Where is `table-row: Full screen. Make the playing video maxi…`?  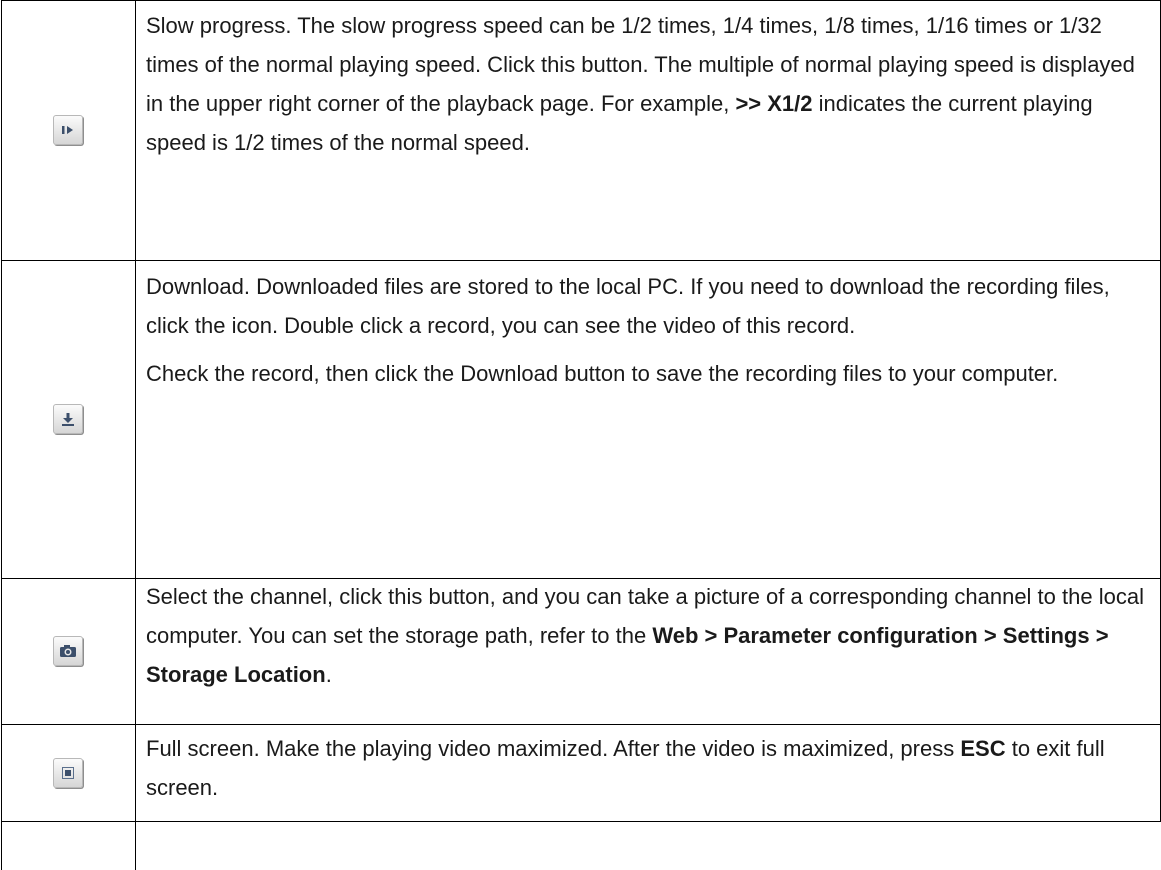 table-row: Full screen. Make the playing video maxi… is located at coordinates (581, 772).